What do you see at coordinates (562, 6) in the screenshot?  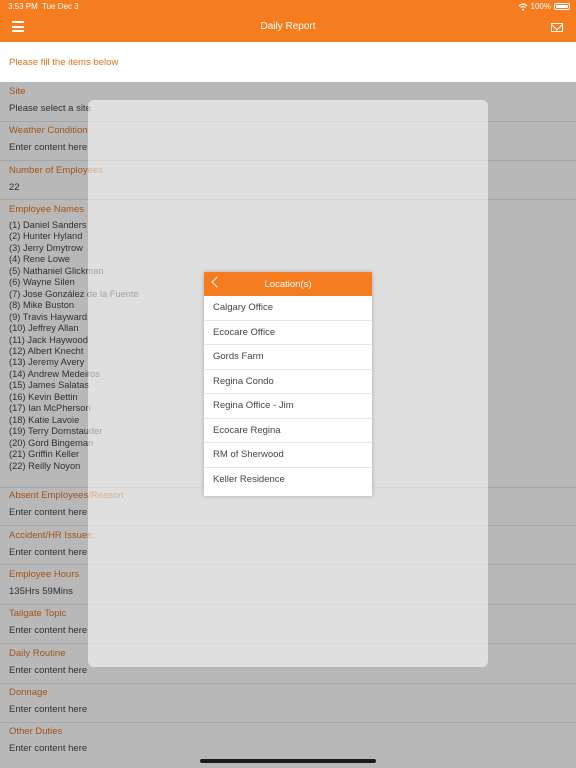 I see `battery-icon` at bounding box center [562, 6].